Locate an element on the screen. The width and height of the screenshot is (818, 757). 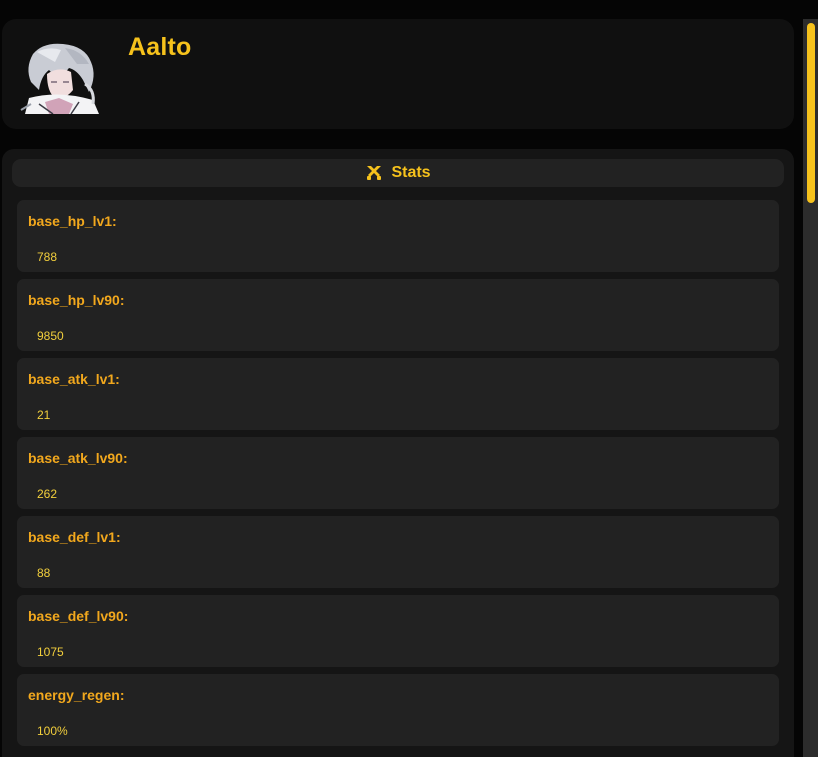
vertical-scrollbar is located at coordinates (810, 388).